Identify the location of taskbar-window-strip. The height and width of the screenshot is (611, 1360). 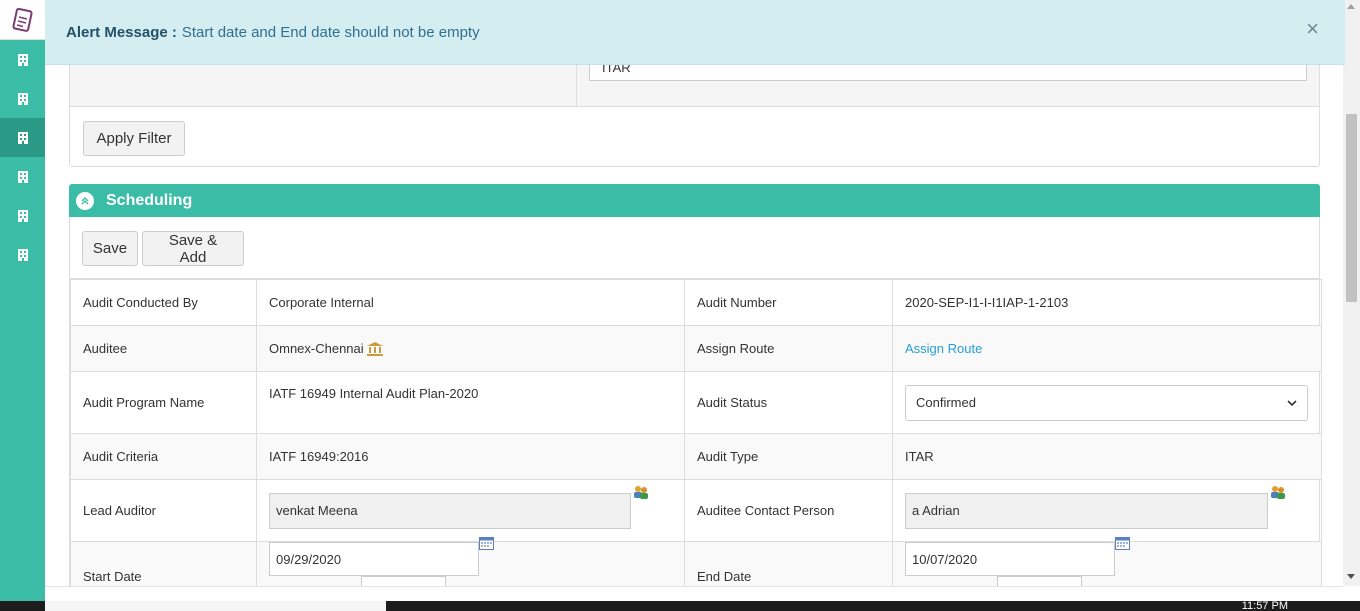
(215, 606).